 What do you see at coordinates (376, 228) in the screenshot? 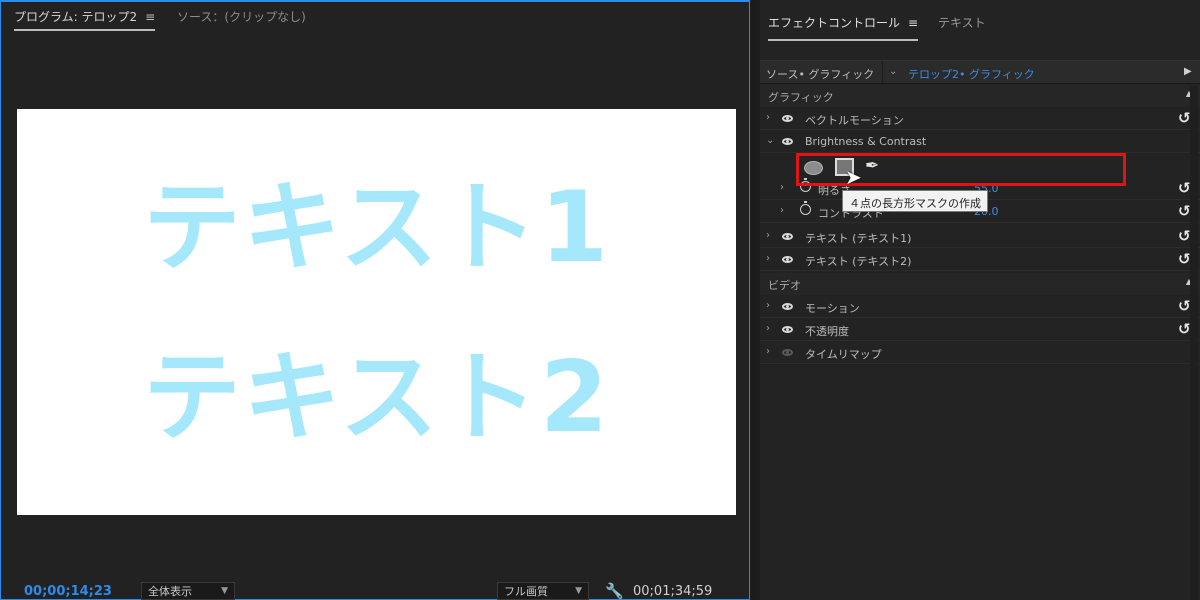
I see `caption-text-1: テキスト1` at bounding box center [376, 228].